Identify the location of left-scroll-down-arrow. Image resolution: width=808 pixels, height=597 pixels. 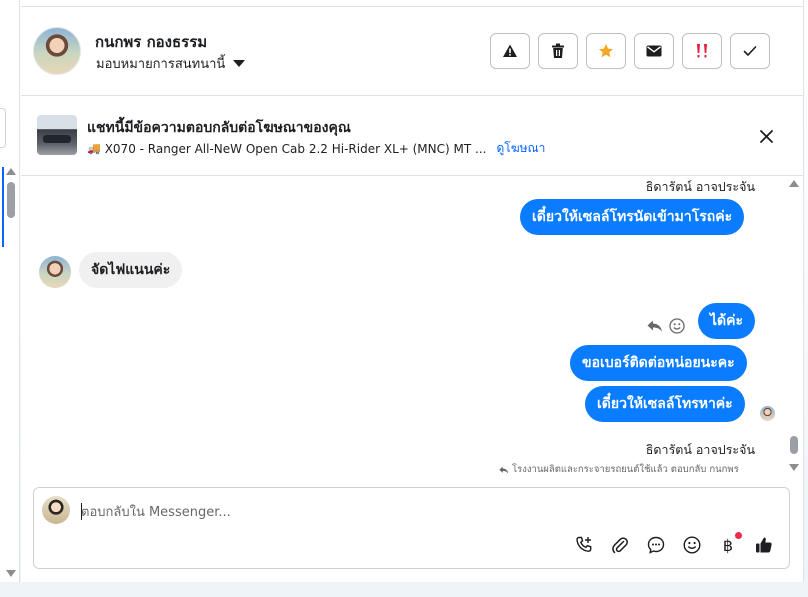
(11, 573).